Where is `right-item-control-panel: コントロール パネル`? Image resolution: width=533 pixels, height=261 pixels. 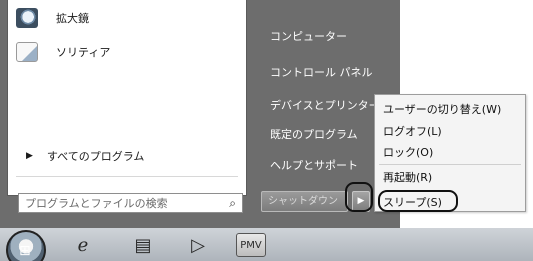
right-item-control-panel: コントロール パネル is located at coordinates (321, 72).